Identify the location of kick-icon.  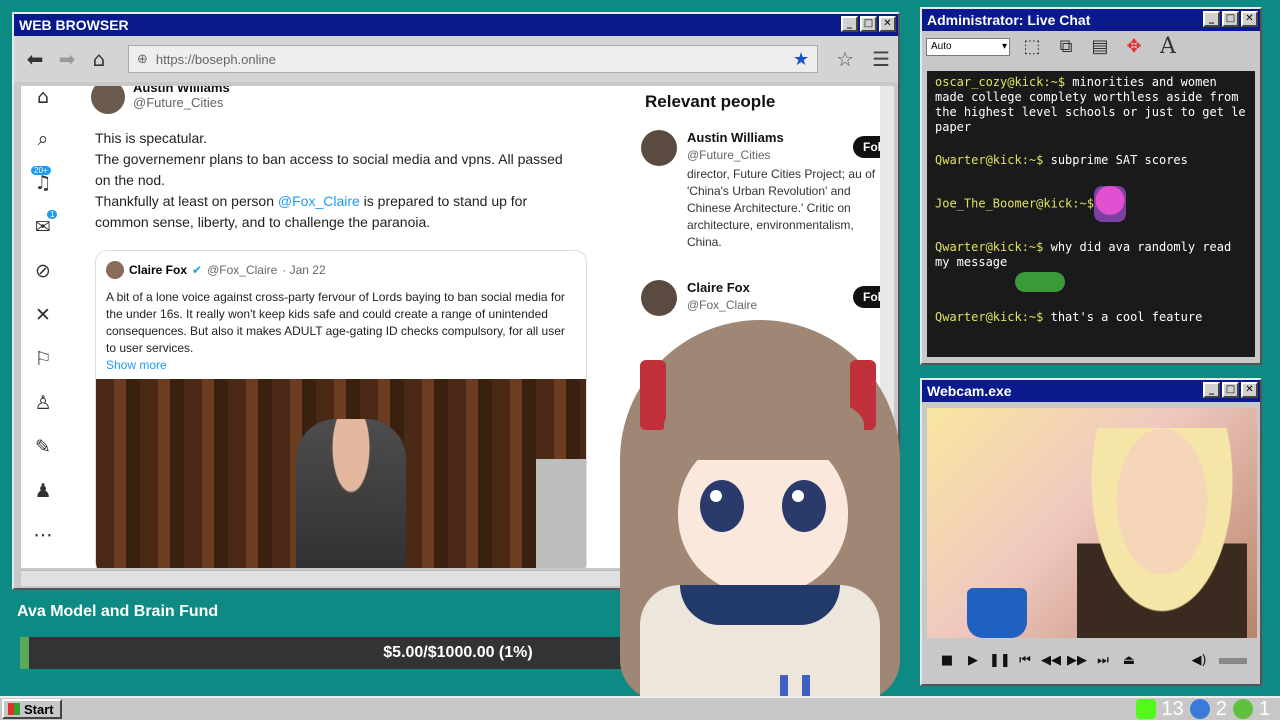
(1145, 709).